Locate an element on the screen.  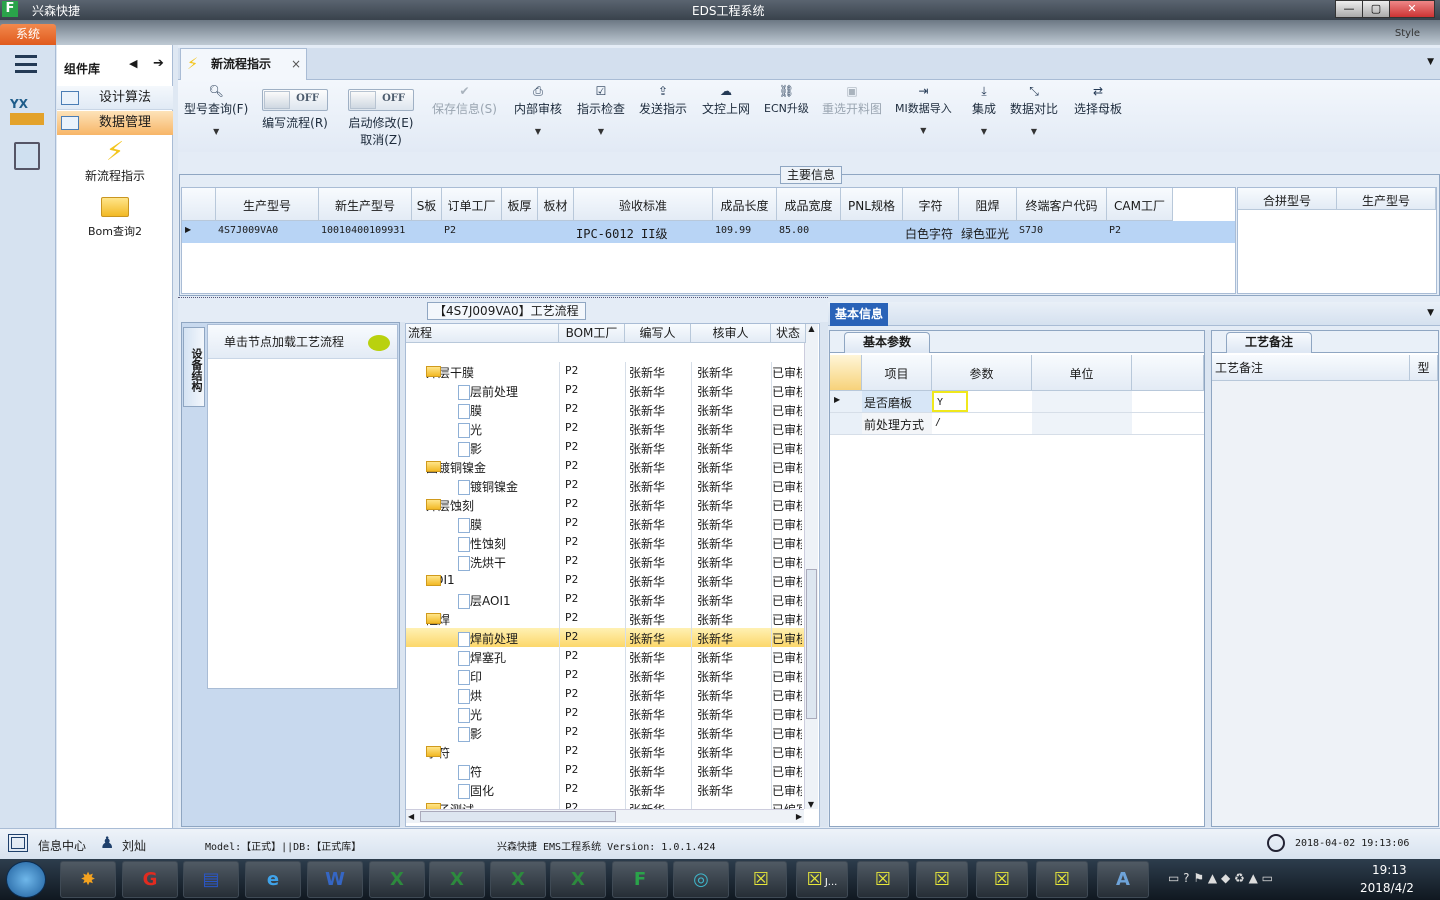
taskbar-app-foxit: G is located at coordinates (150, 879).